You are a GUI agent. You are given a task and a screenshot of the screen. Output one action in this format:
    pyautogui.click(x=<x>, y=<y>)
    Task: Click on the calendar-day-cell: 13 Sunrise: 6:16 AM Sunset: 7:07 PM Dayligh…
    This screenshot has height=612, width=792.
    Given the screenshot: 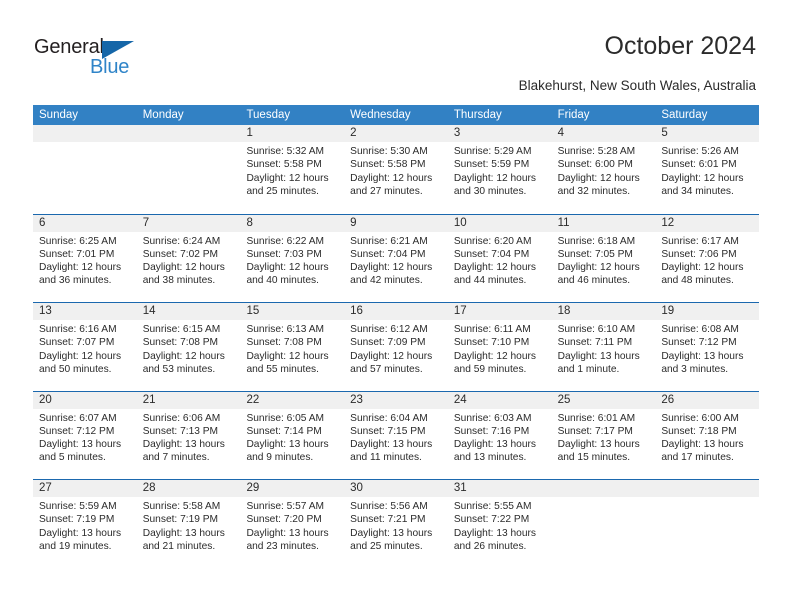 What is the action you would take?
    pyautogui.click(x=85, y=347)
    